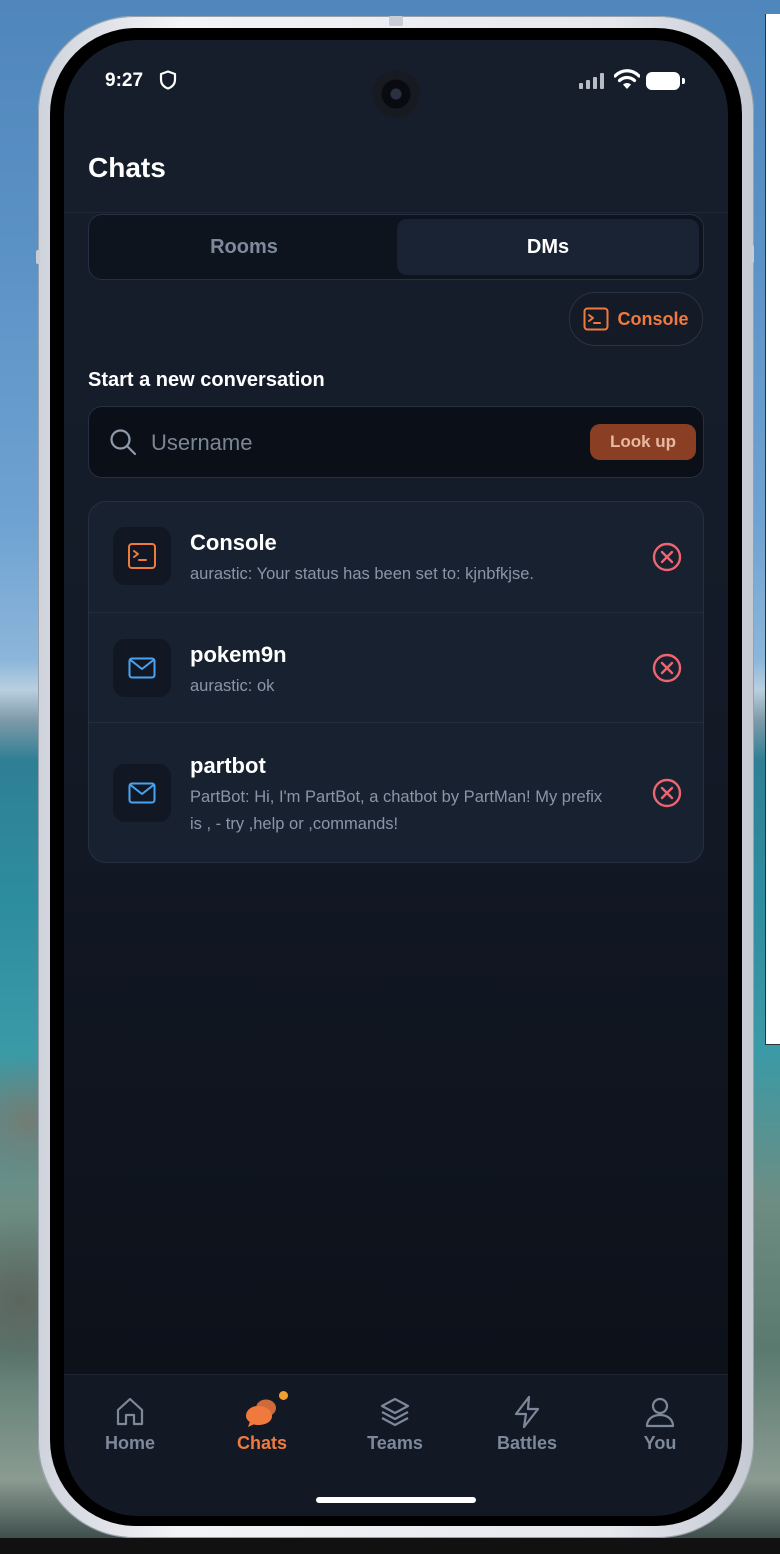  I want to click on wifi-icon, so click(627, 79).